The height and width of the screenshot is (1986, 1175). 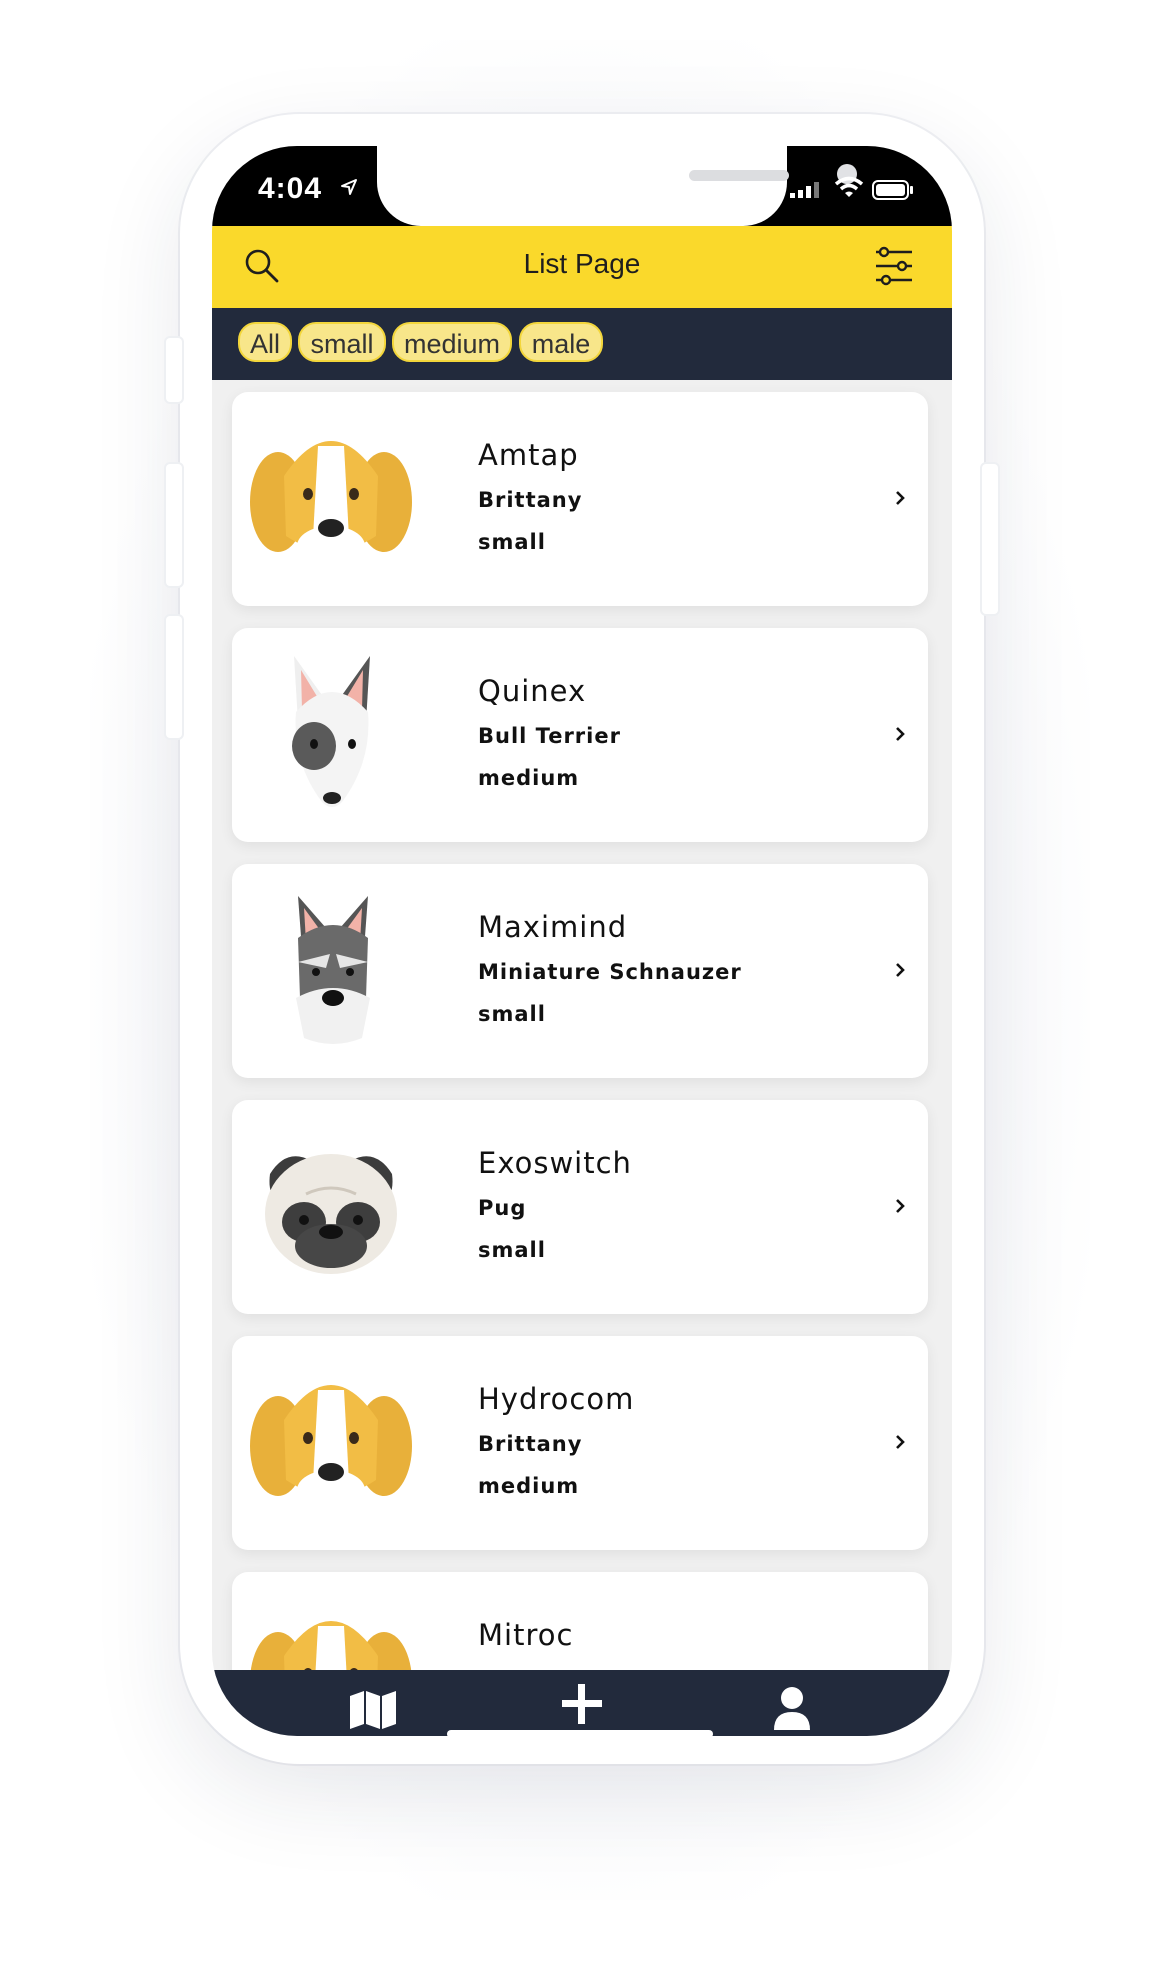 I want to click on filter-chip-medium: medium, so click(x=452, y=342).